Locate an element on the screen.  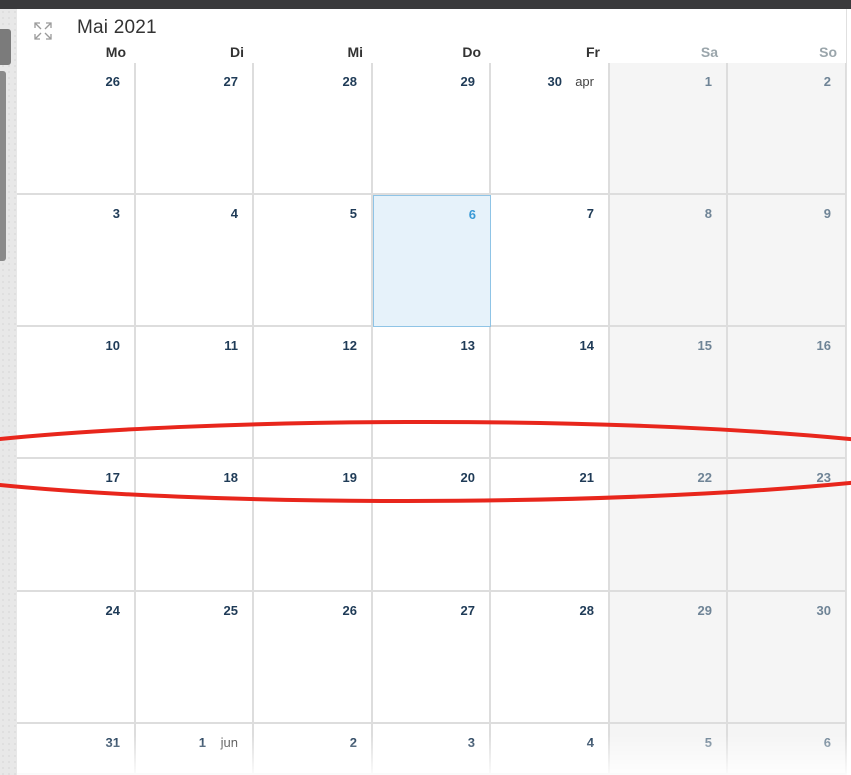
day-cell: 19 is located at coordinates (313, 525).